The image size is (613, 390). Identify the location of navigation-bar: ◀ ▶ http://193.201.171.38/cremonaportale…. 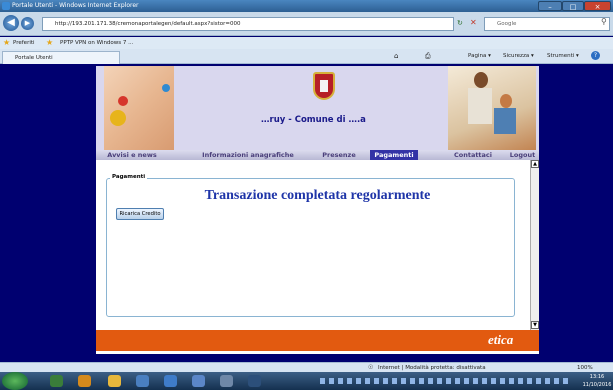
(306, 24).